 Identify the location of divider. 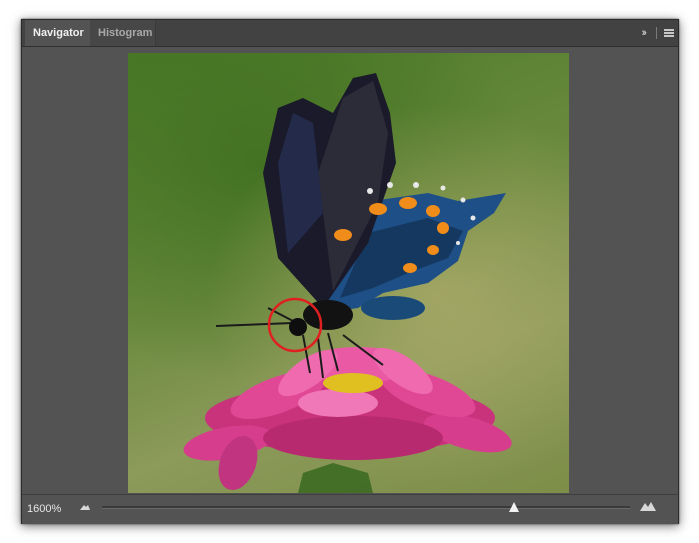
(656, 33).